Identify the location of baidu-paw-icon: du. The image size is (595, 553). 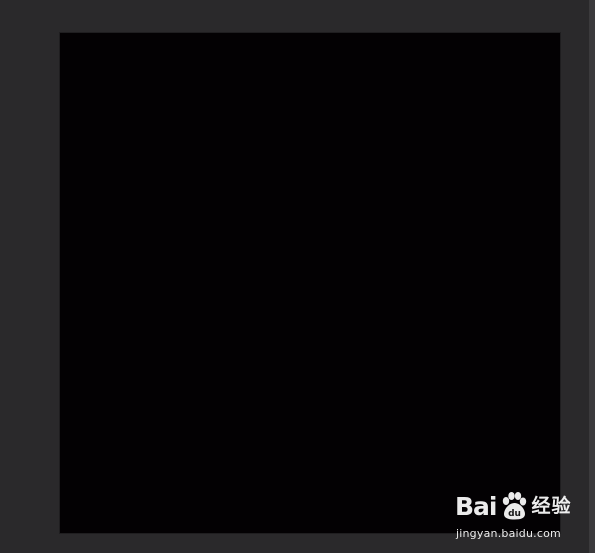
(514, 506).